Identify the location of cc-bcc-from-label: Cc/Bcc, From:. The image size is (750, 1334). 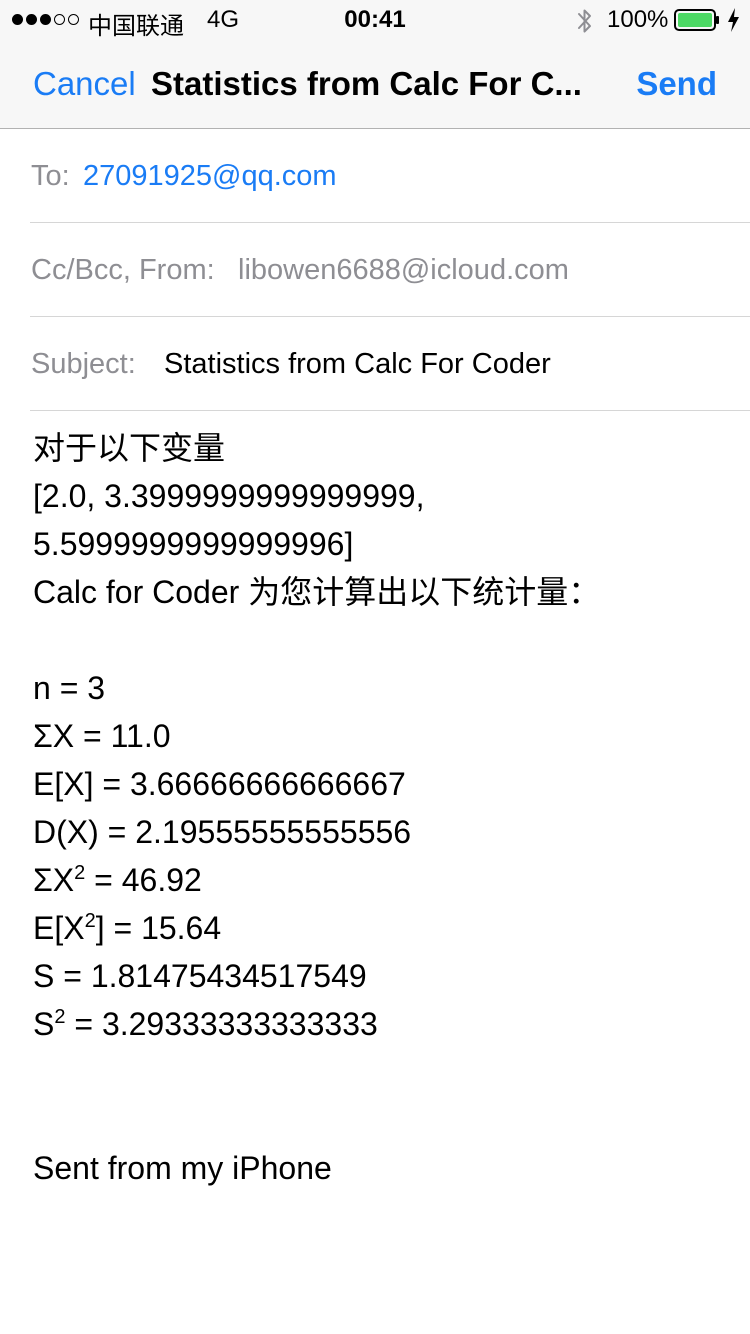
(123, 270).